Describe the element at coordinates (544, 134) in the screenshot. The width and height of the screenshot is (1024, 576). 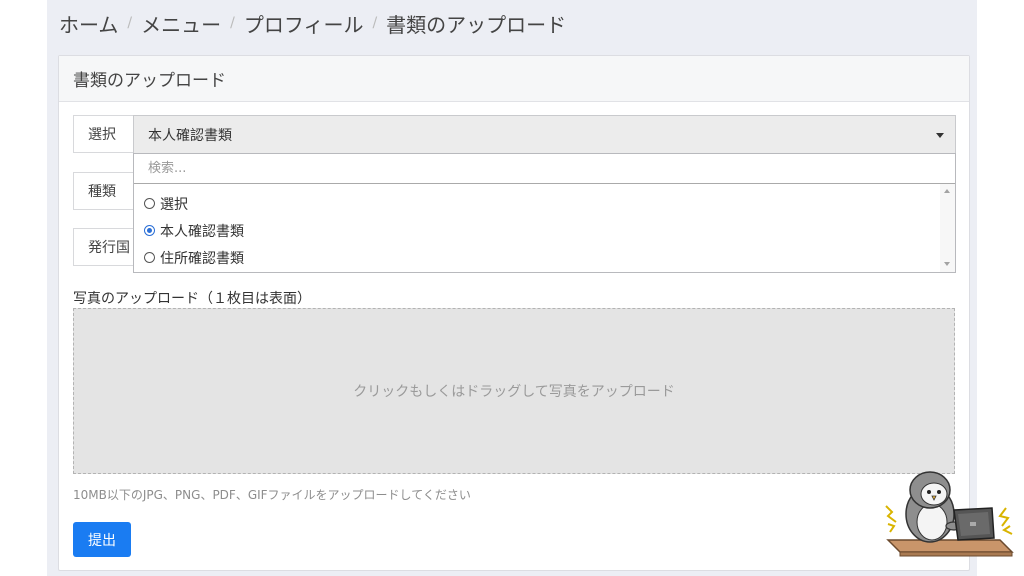
I see `document-select: 本人確認書類` at that location.